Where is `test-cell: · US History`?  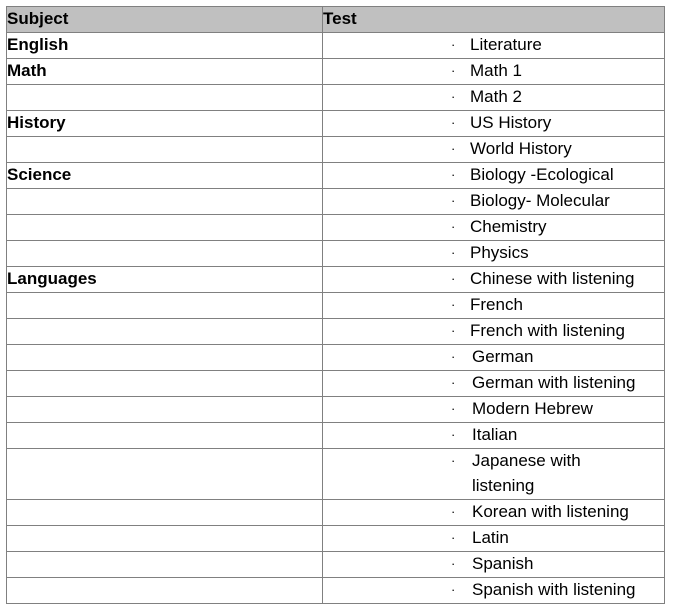
test-cell: · US History is located at coordinates (493, 123).